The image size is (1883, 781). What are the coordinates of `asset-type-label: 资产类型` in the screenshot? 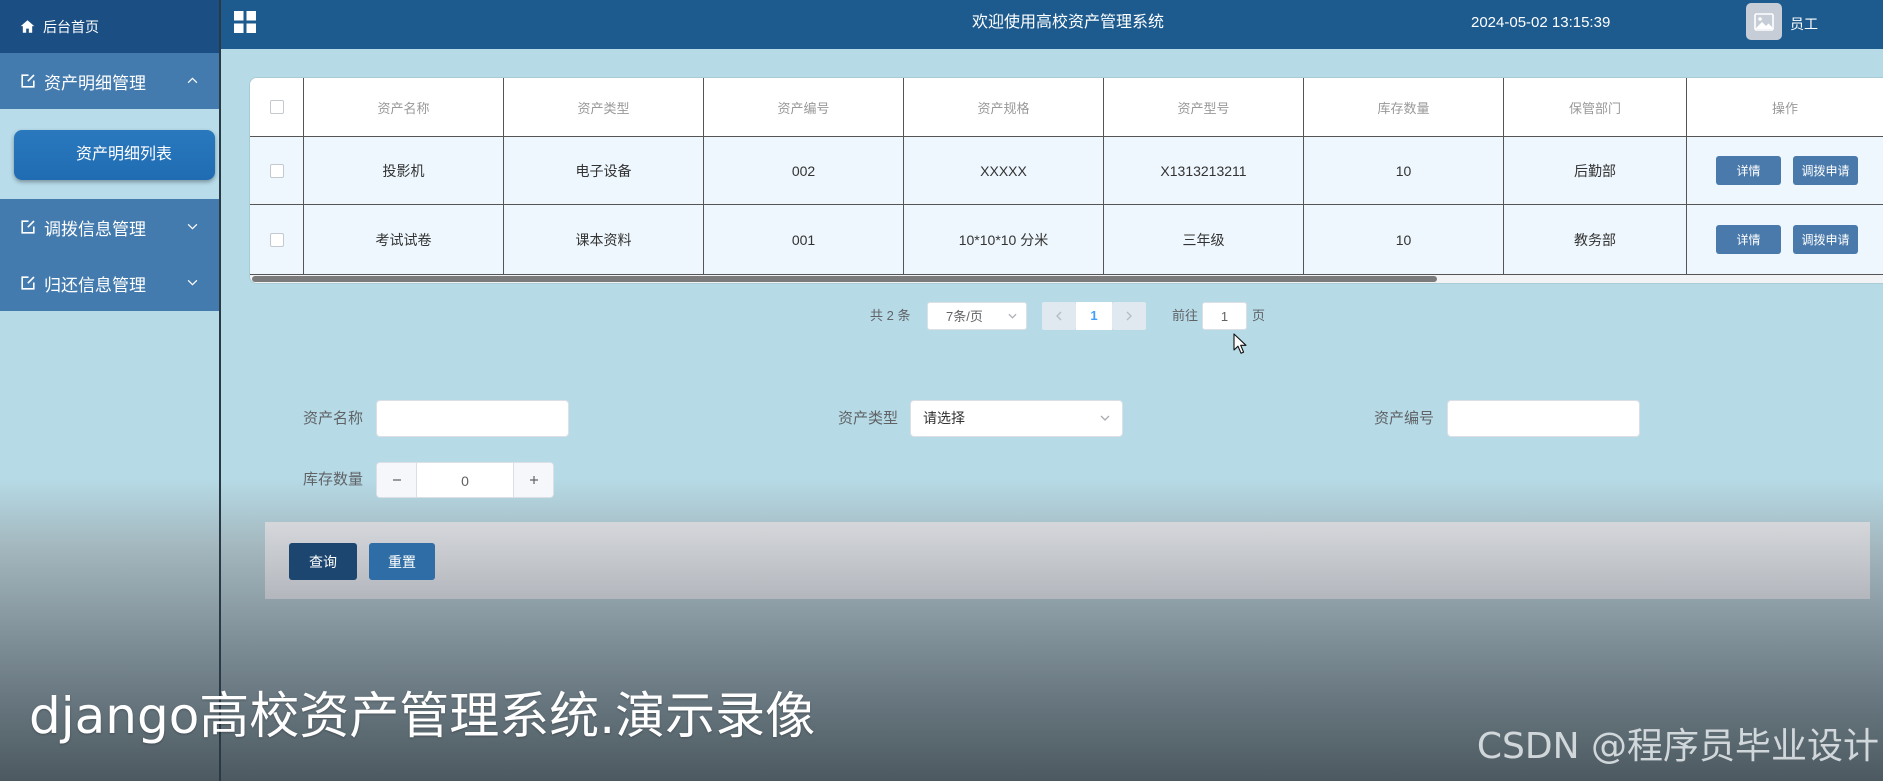 It's located at (867, 418).